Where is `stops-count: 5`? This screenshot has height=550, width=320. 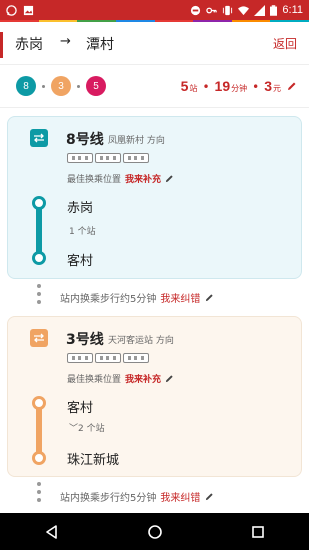
stops-count: 5 is located at coordinates (184, 86).